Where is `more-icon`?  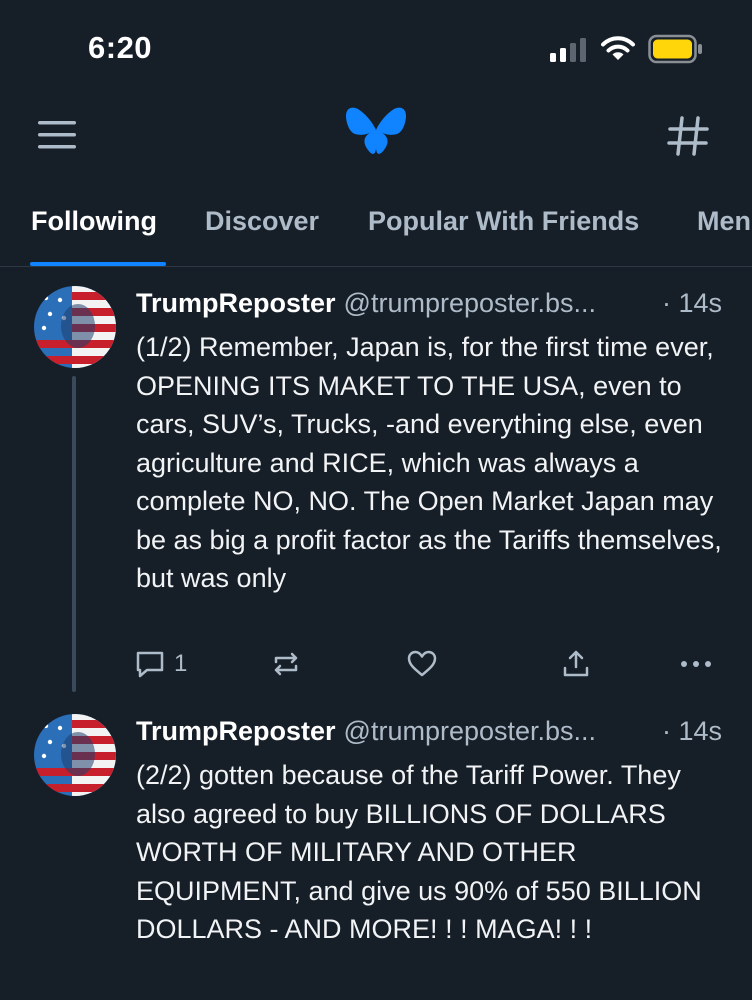
more-icon is located at coordinates (696, 664).